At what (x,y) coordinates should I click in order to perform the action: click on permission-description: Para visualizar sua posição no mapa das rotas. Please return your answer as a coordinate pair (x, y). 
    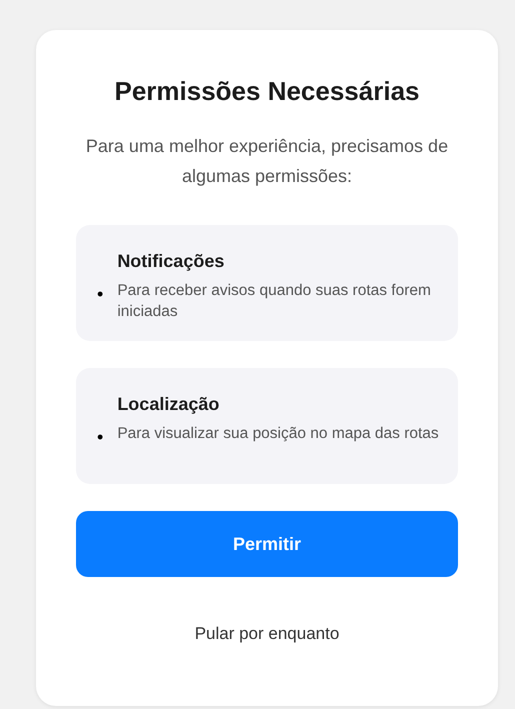
    Looking at the image, I should click on (278, 434).